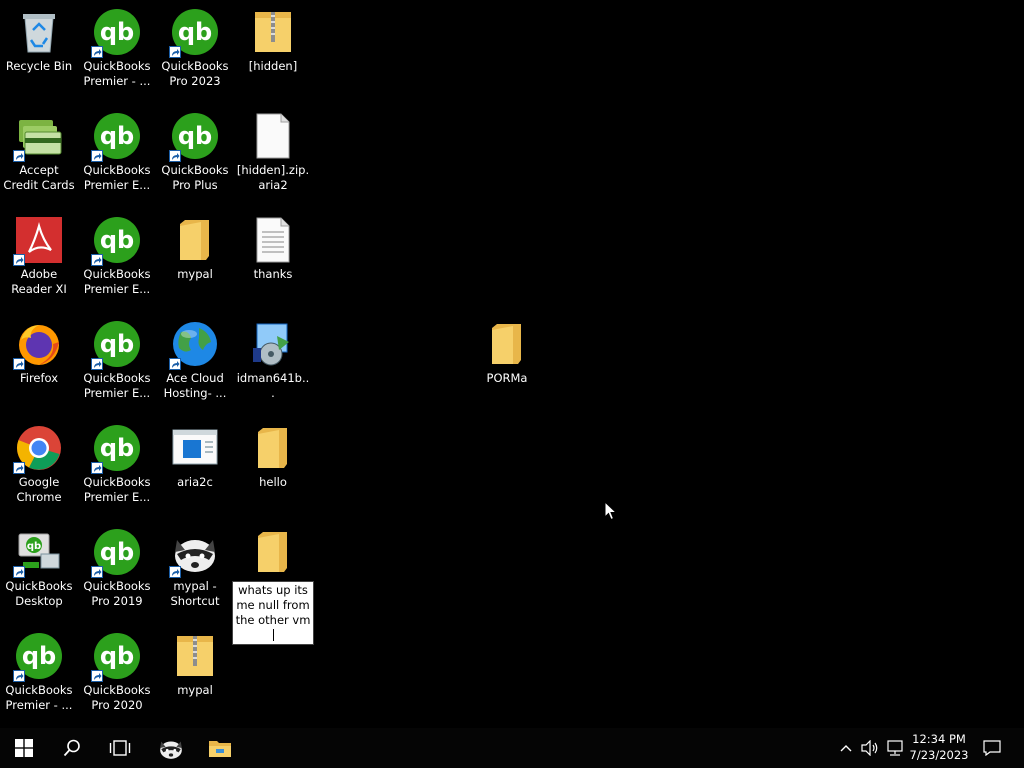 Image resolution: width=1024 pixels, height=768 pixels. Describe the element at coordinates (273, 136) in the screenshot. I see `blank-file-icon` at that location.